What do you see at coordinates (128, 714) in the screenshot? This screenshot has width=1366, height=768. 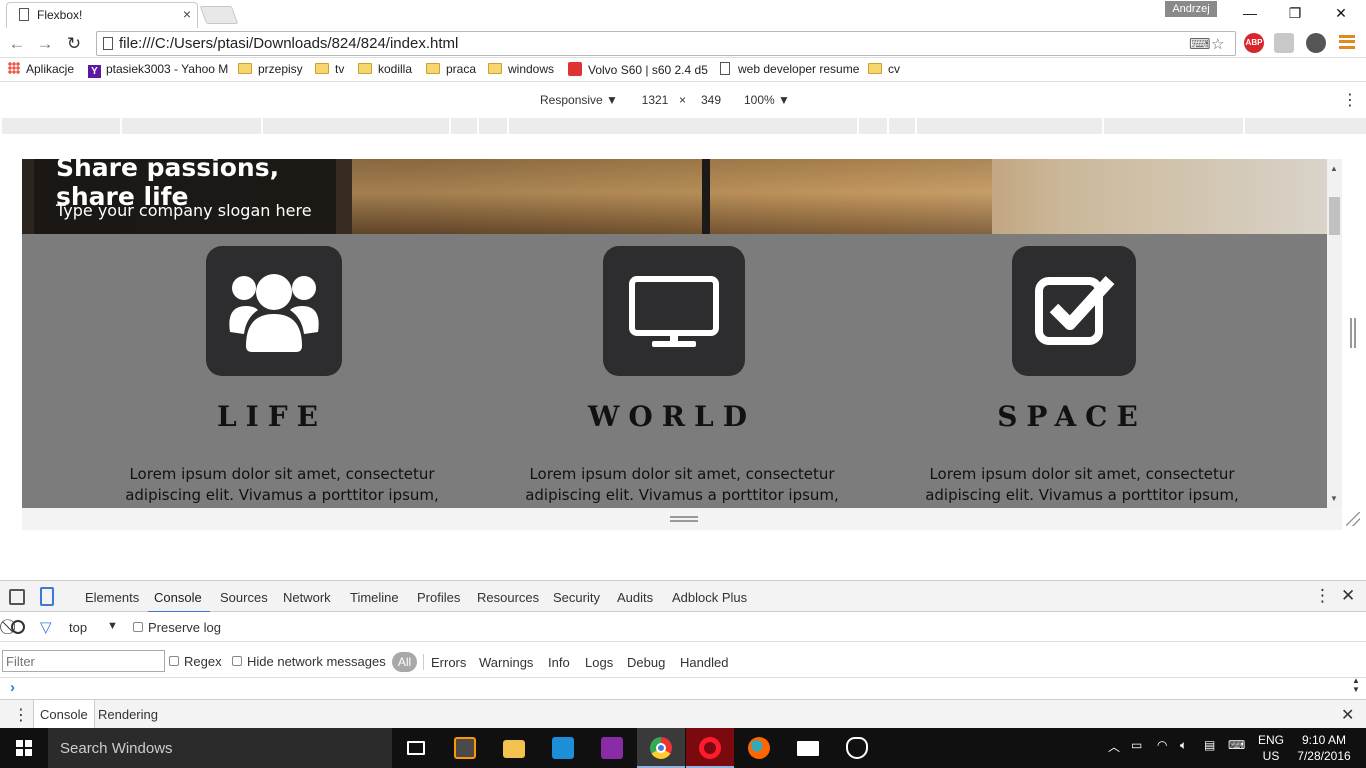 I see `drawer-tab-rendering: Rendering` at bounding box center [128, 714].